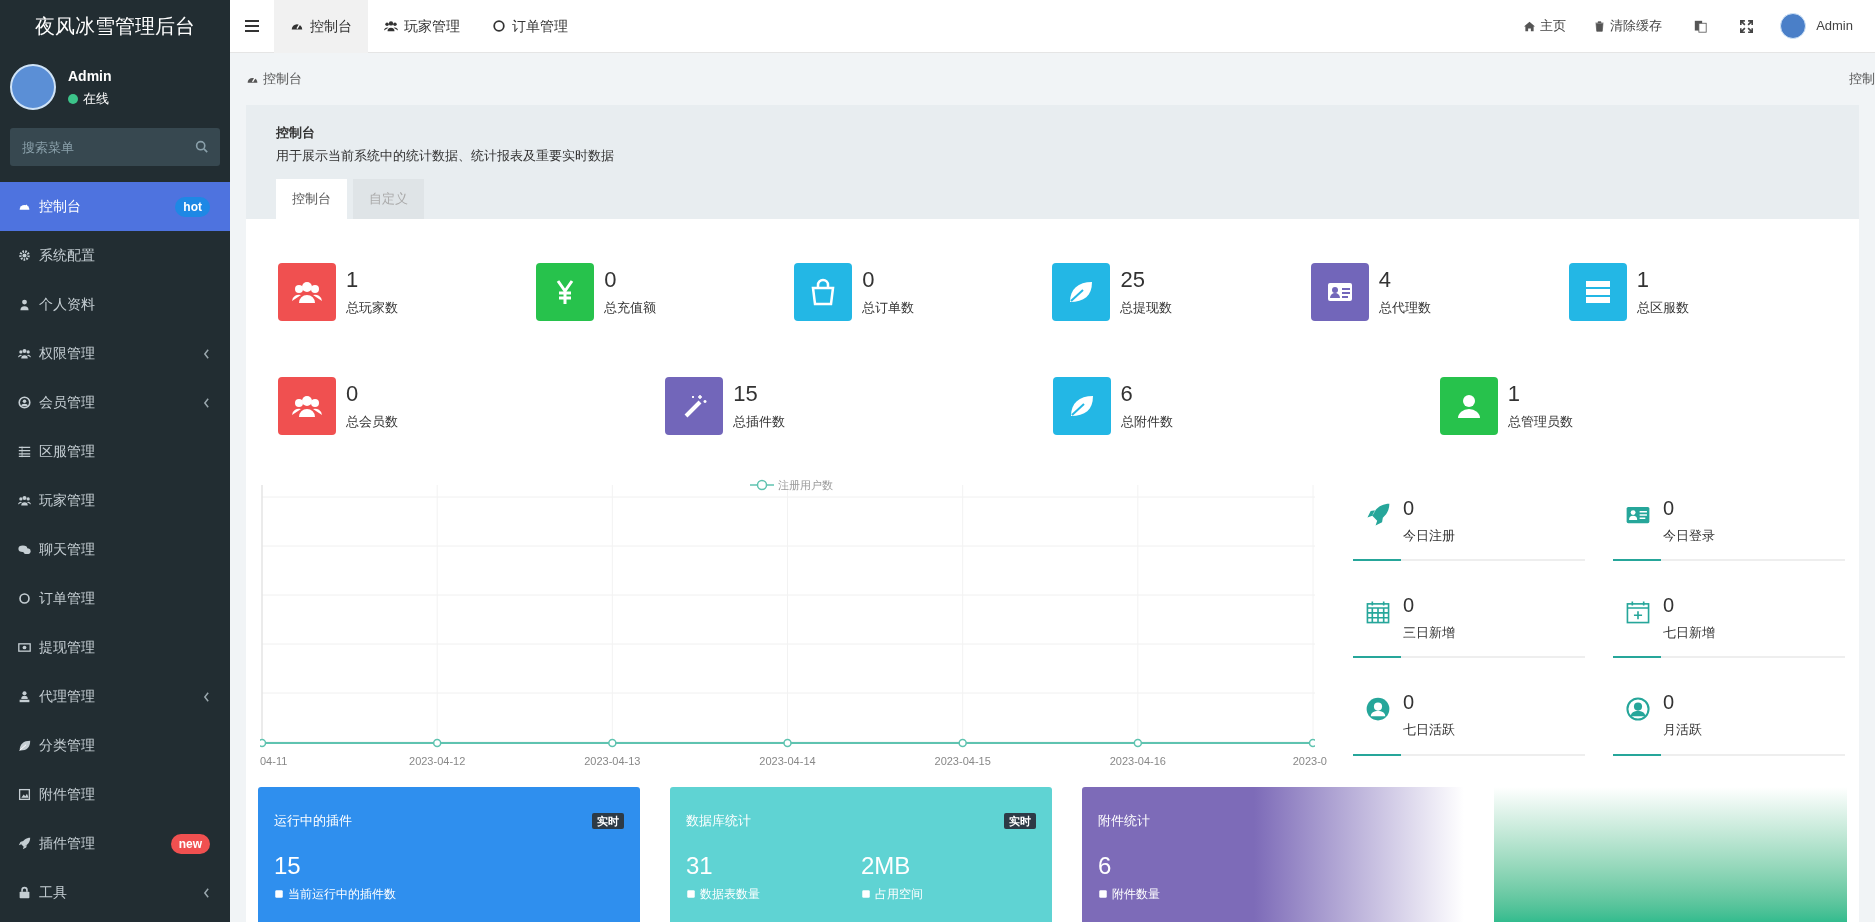 This screenshot has width=1875, height=922. I want to click on stat-label: 总区服数, so click(1662, 308).